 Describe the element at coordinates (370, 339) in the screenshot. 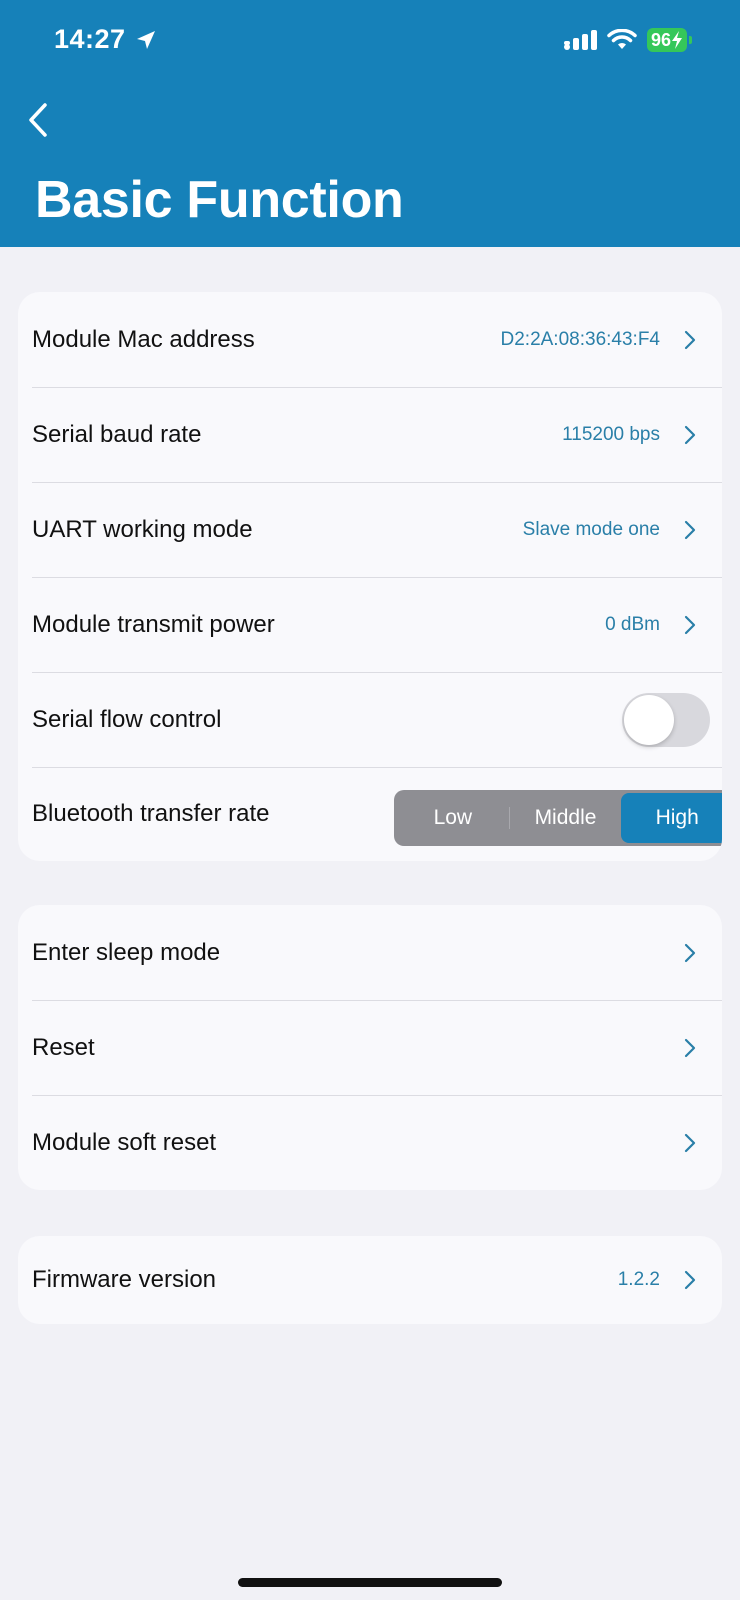

I see `mac-address-row: Module Mac address D2:2A:08:36:43:F4` at that location.